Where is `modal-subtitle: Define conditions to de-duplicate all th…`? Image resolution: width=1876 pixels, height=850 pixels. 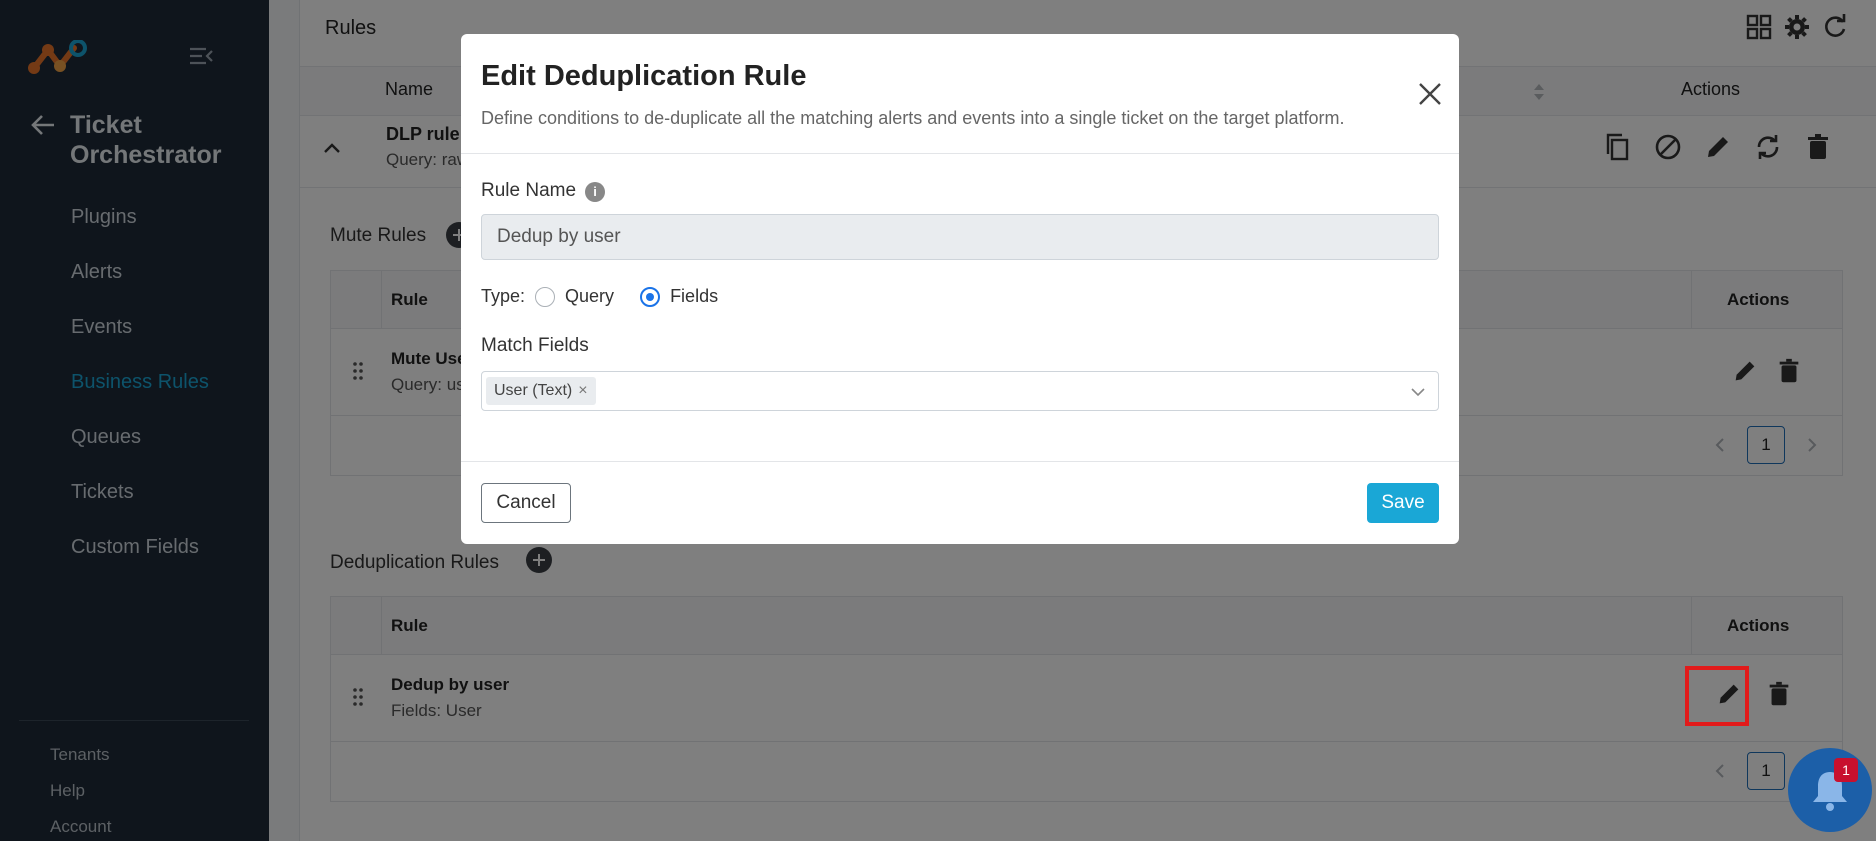 modal-subtitle: Define conditions to de-duplicate all th… is located at coordinates (913, 118).